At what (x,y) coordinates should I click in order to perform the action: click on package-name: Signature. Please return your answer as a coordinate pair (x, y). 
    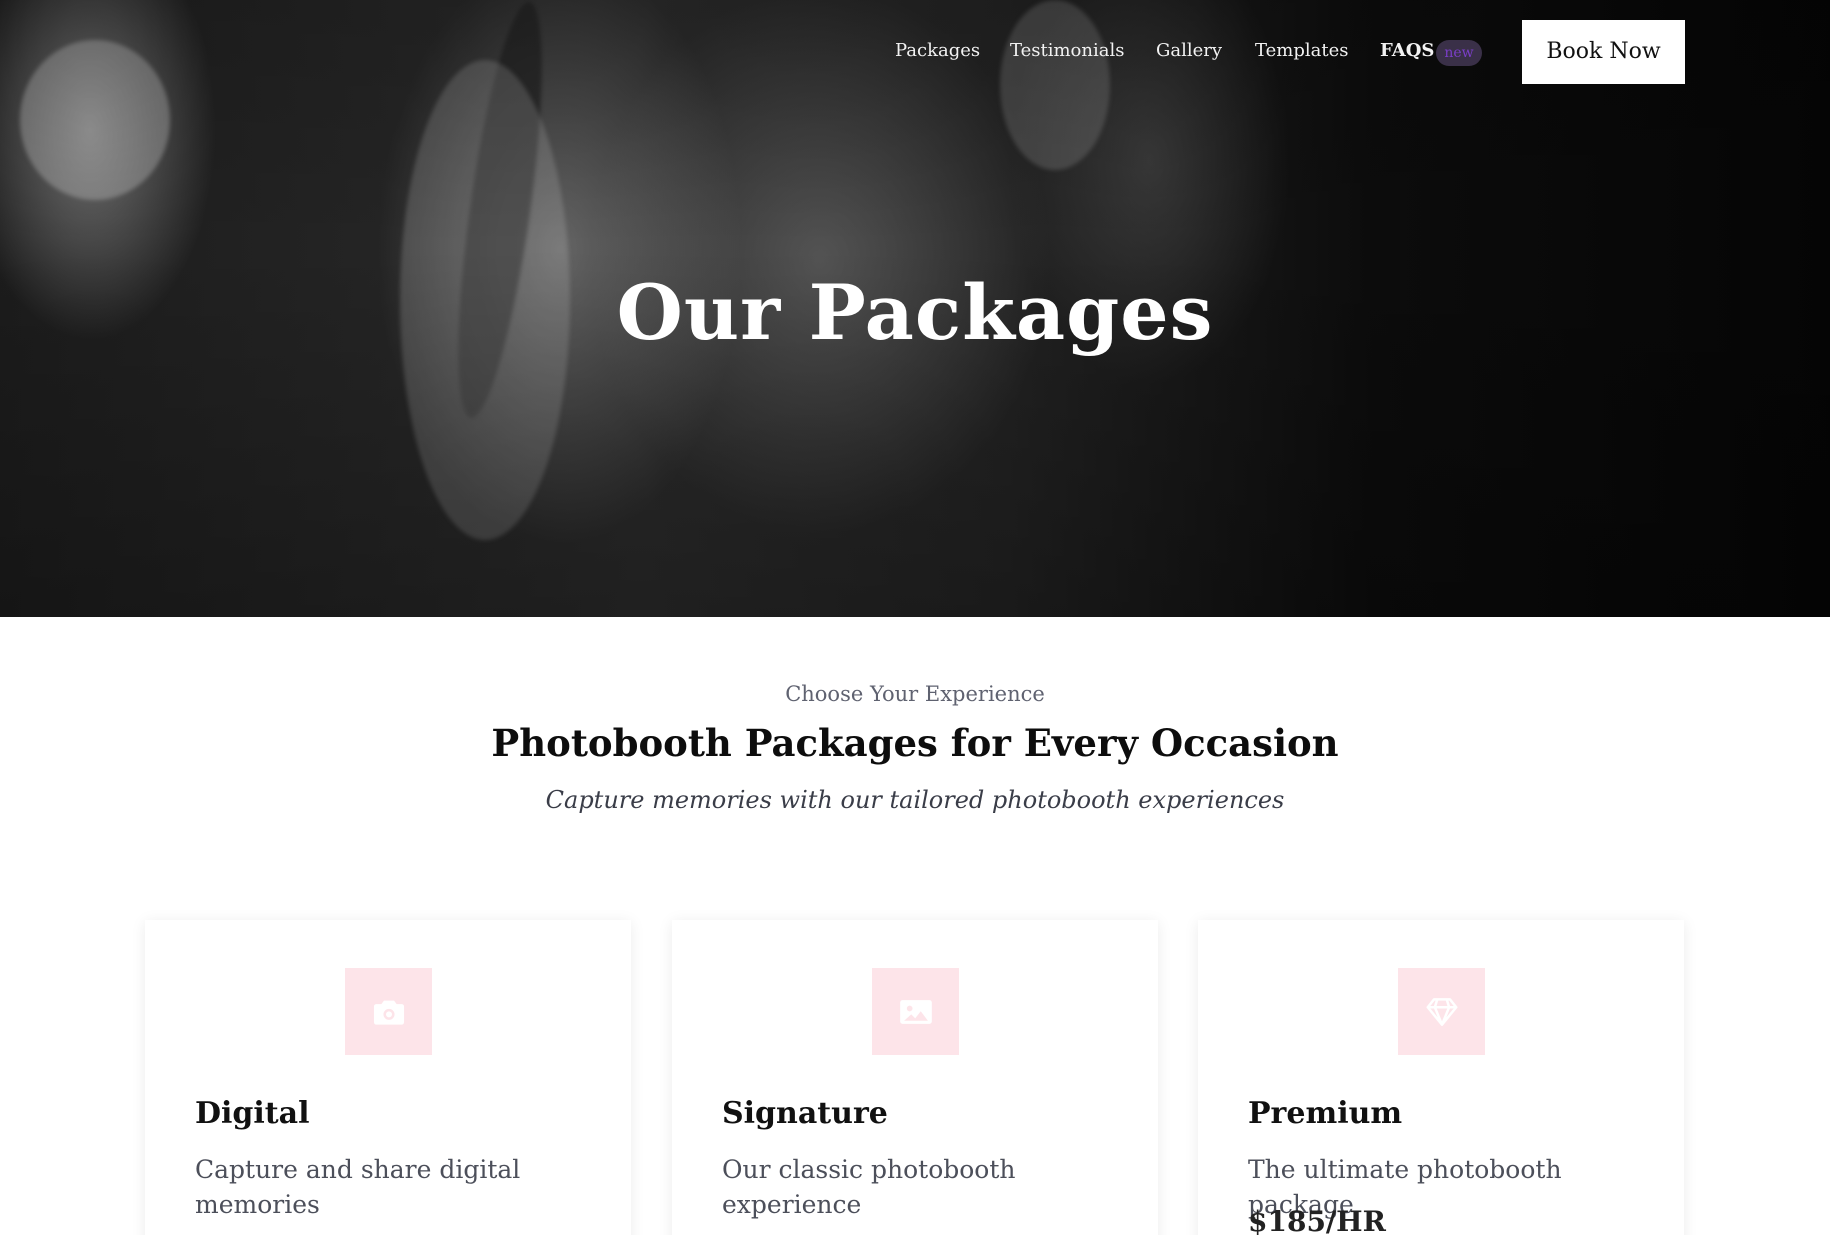
    Looking at the image, I should click on (805, 1113).